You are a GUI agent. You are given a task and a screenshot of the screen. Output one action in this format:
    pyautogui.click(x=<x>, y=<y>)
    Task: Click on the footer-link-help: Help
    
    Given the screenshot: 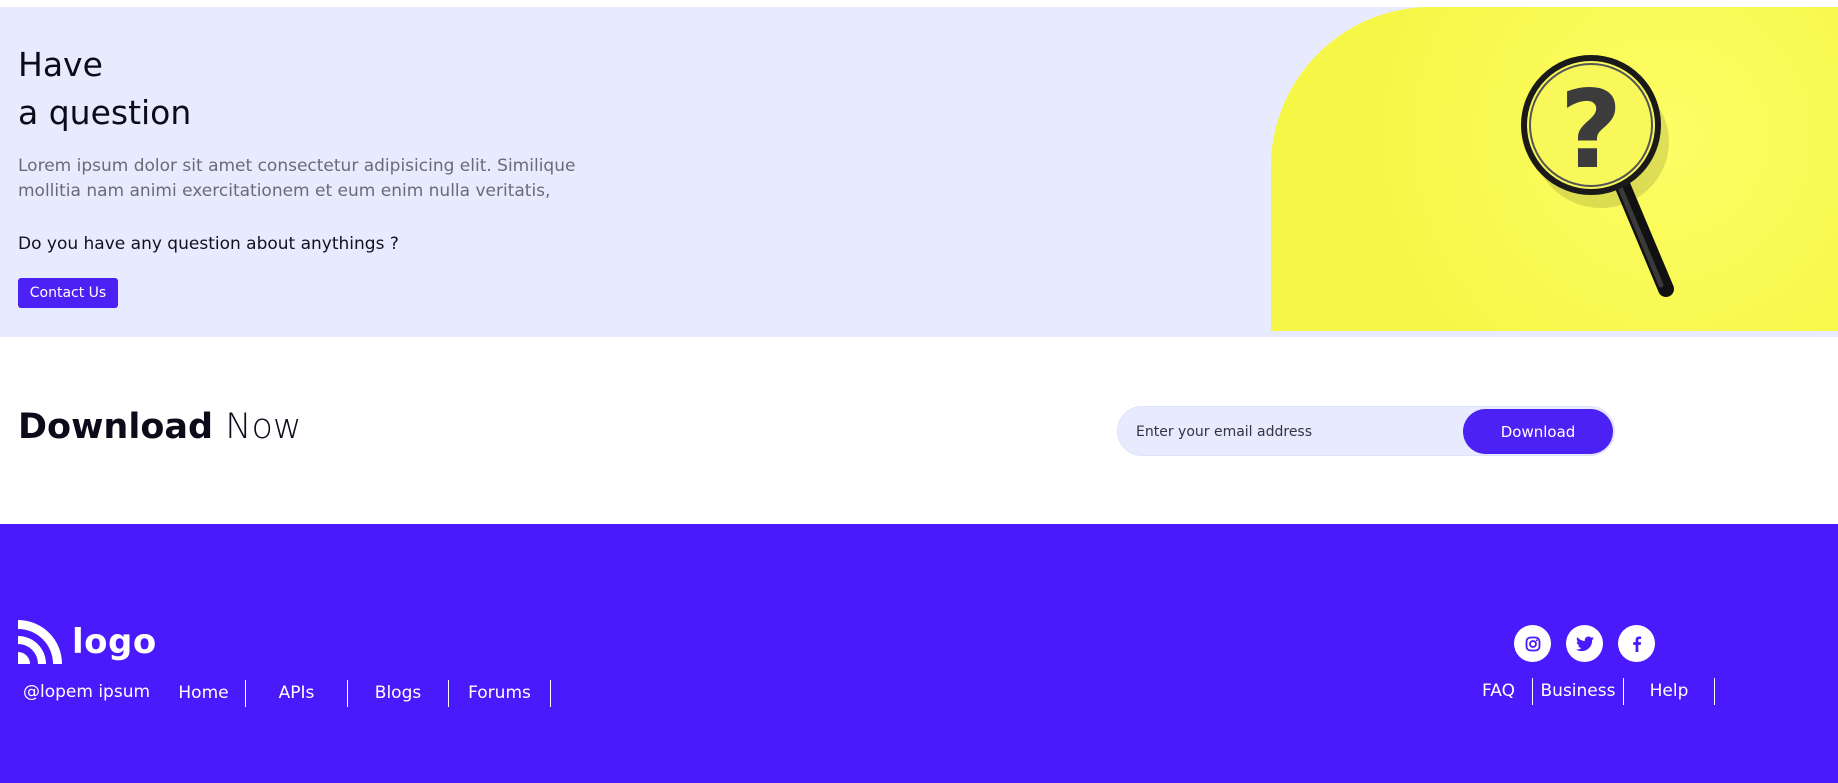 What is the action you would take?
    pyautogui.click(x=1669, y=691)
    